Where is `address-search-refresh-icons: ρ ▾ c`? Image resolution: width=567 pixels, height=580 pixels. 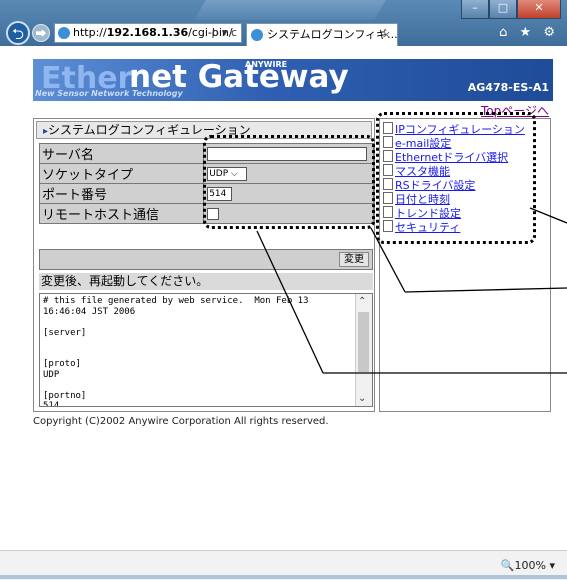
address-search-refresh-icons: ρ ▾ c is located at coordinates (224, 33).